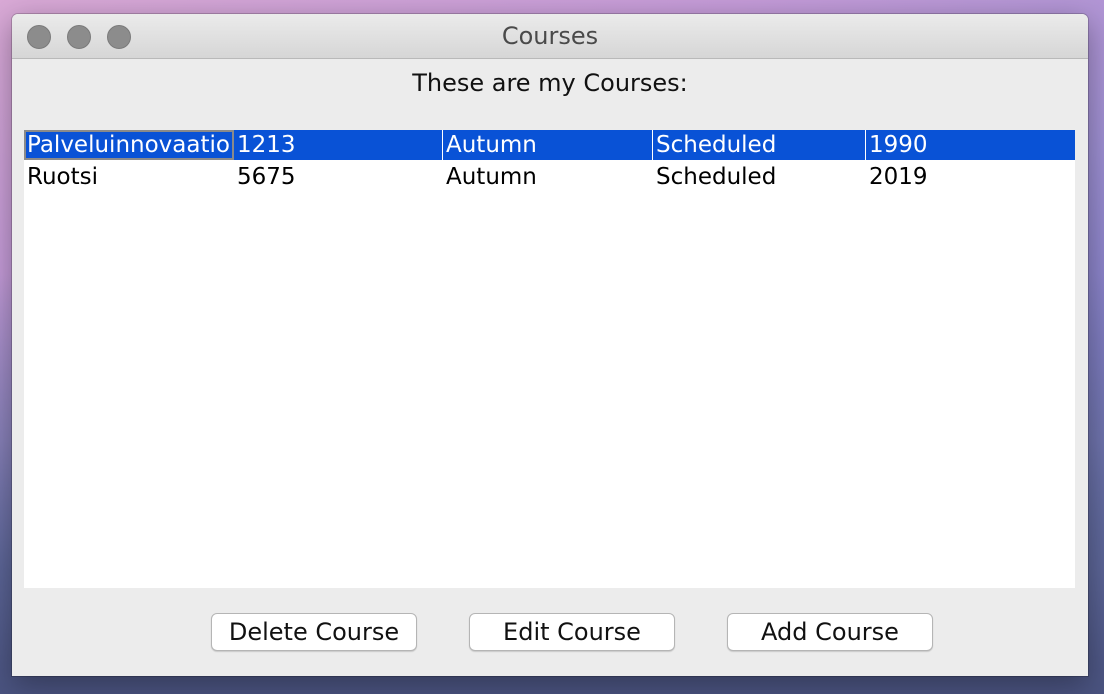  What do you see at coordinates (314, 632) in the screenshot?
I see `delete-course-button: Delete Course` at bounding box center [314, 632].